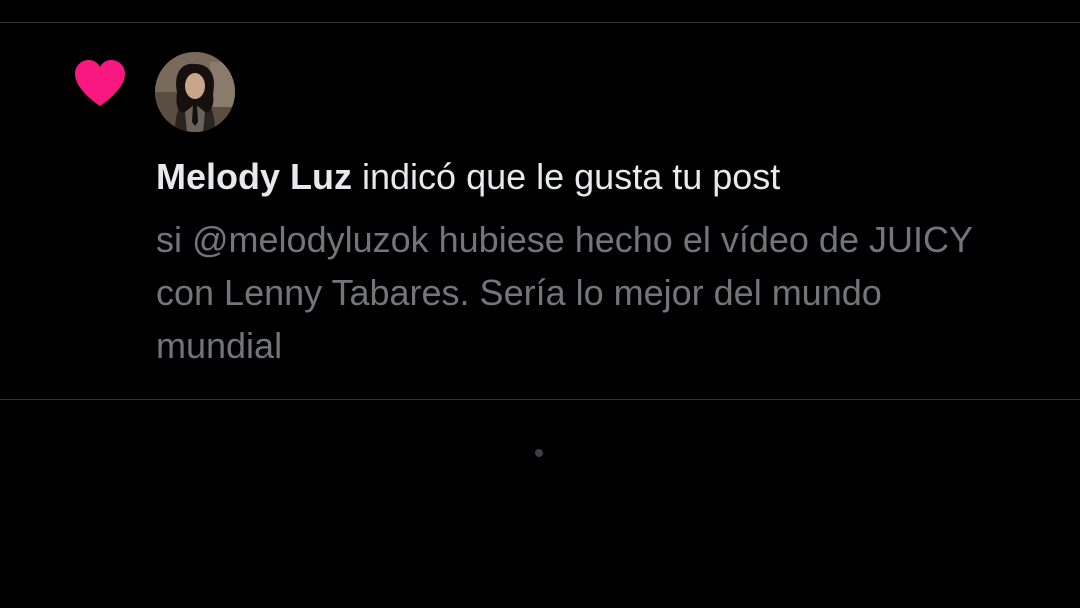 This screenshot has height=608, width=1080. I want to click on notification-headline: Melody Luz indicó que le gusta tu post, so click(606, 177).